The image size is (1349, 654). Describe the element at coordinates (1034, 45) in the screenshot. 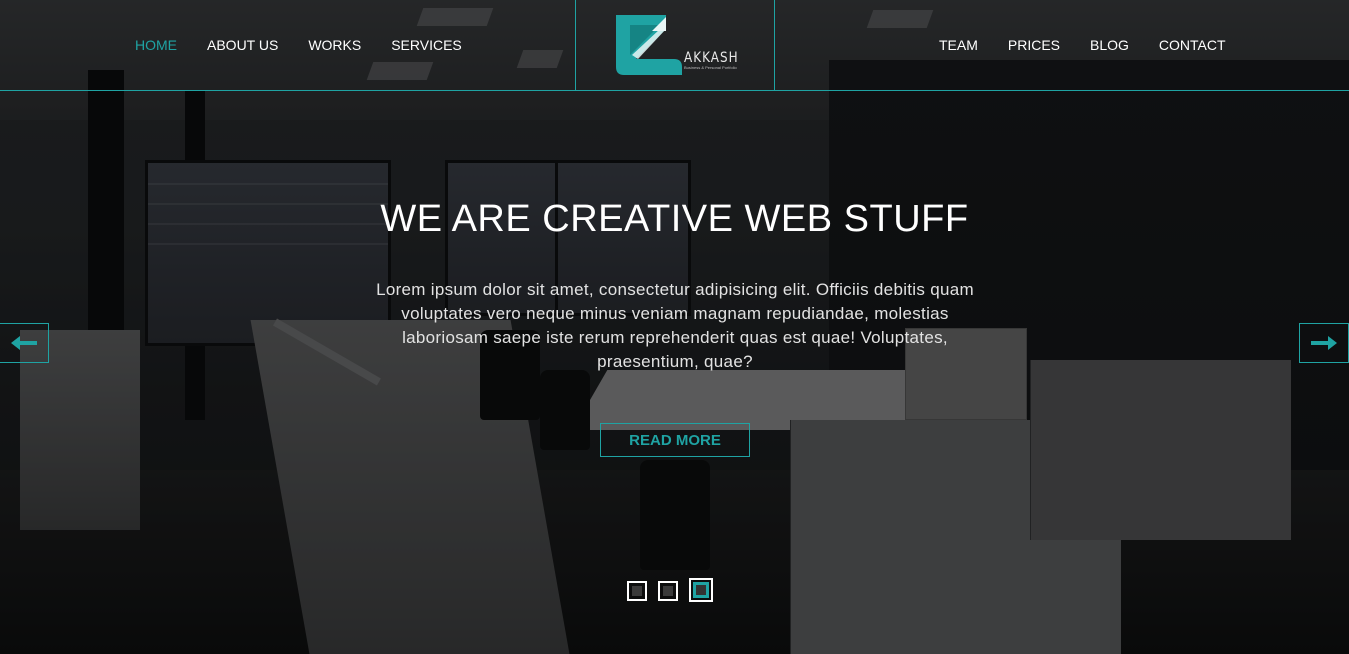

I see `nav-prices: PRICES` at that location.